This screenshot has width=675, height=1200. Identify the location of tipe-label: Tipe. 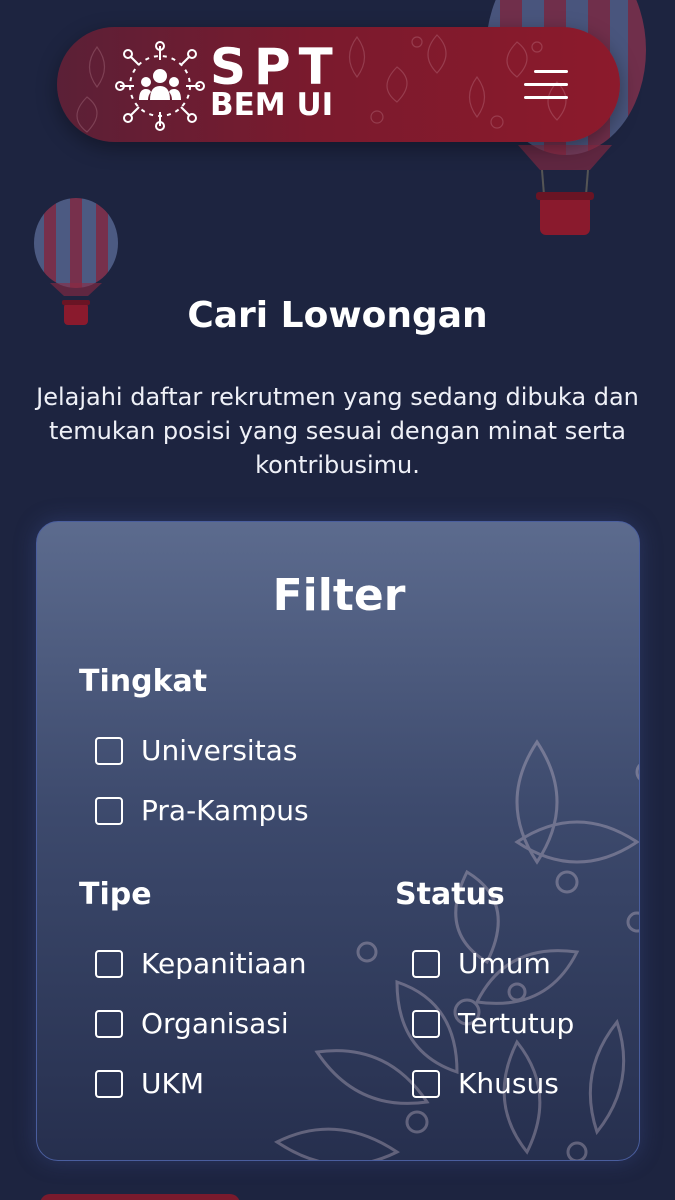
(115, 894).